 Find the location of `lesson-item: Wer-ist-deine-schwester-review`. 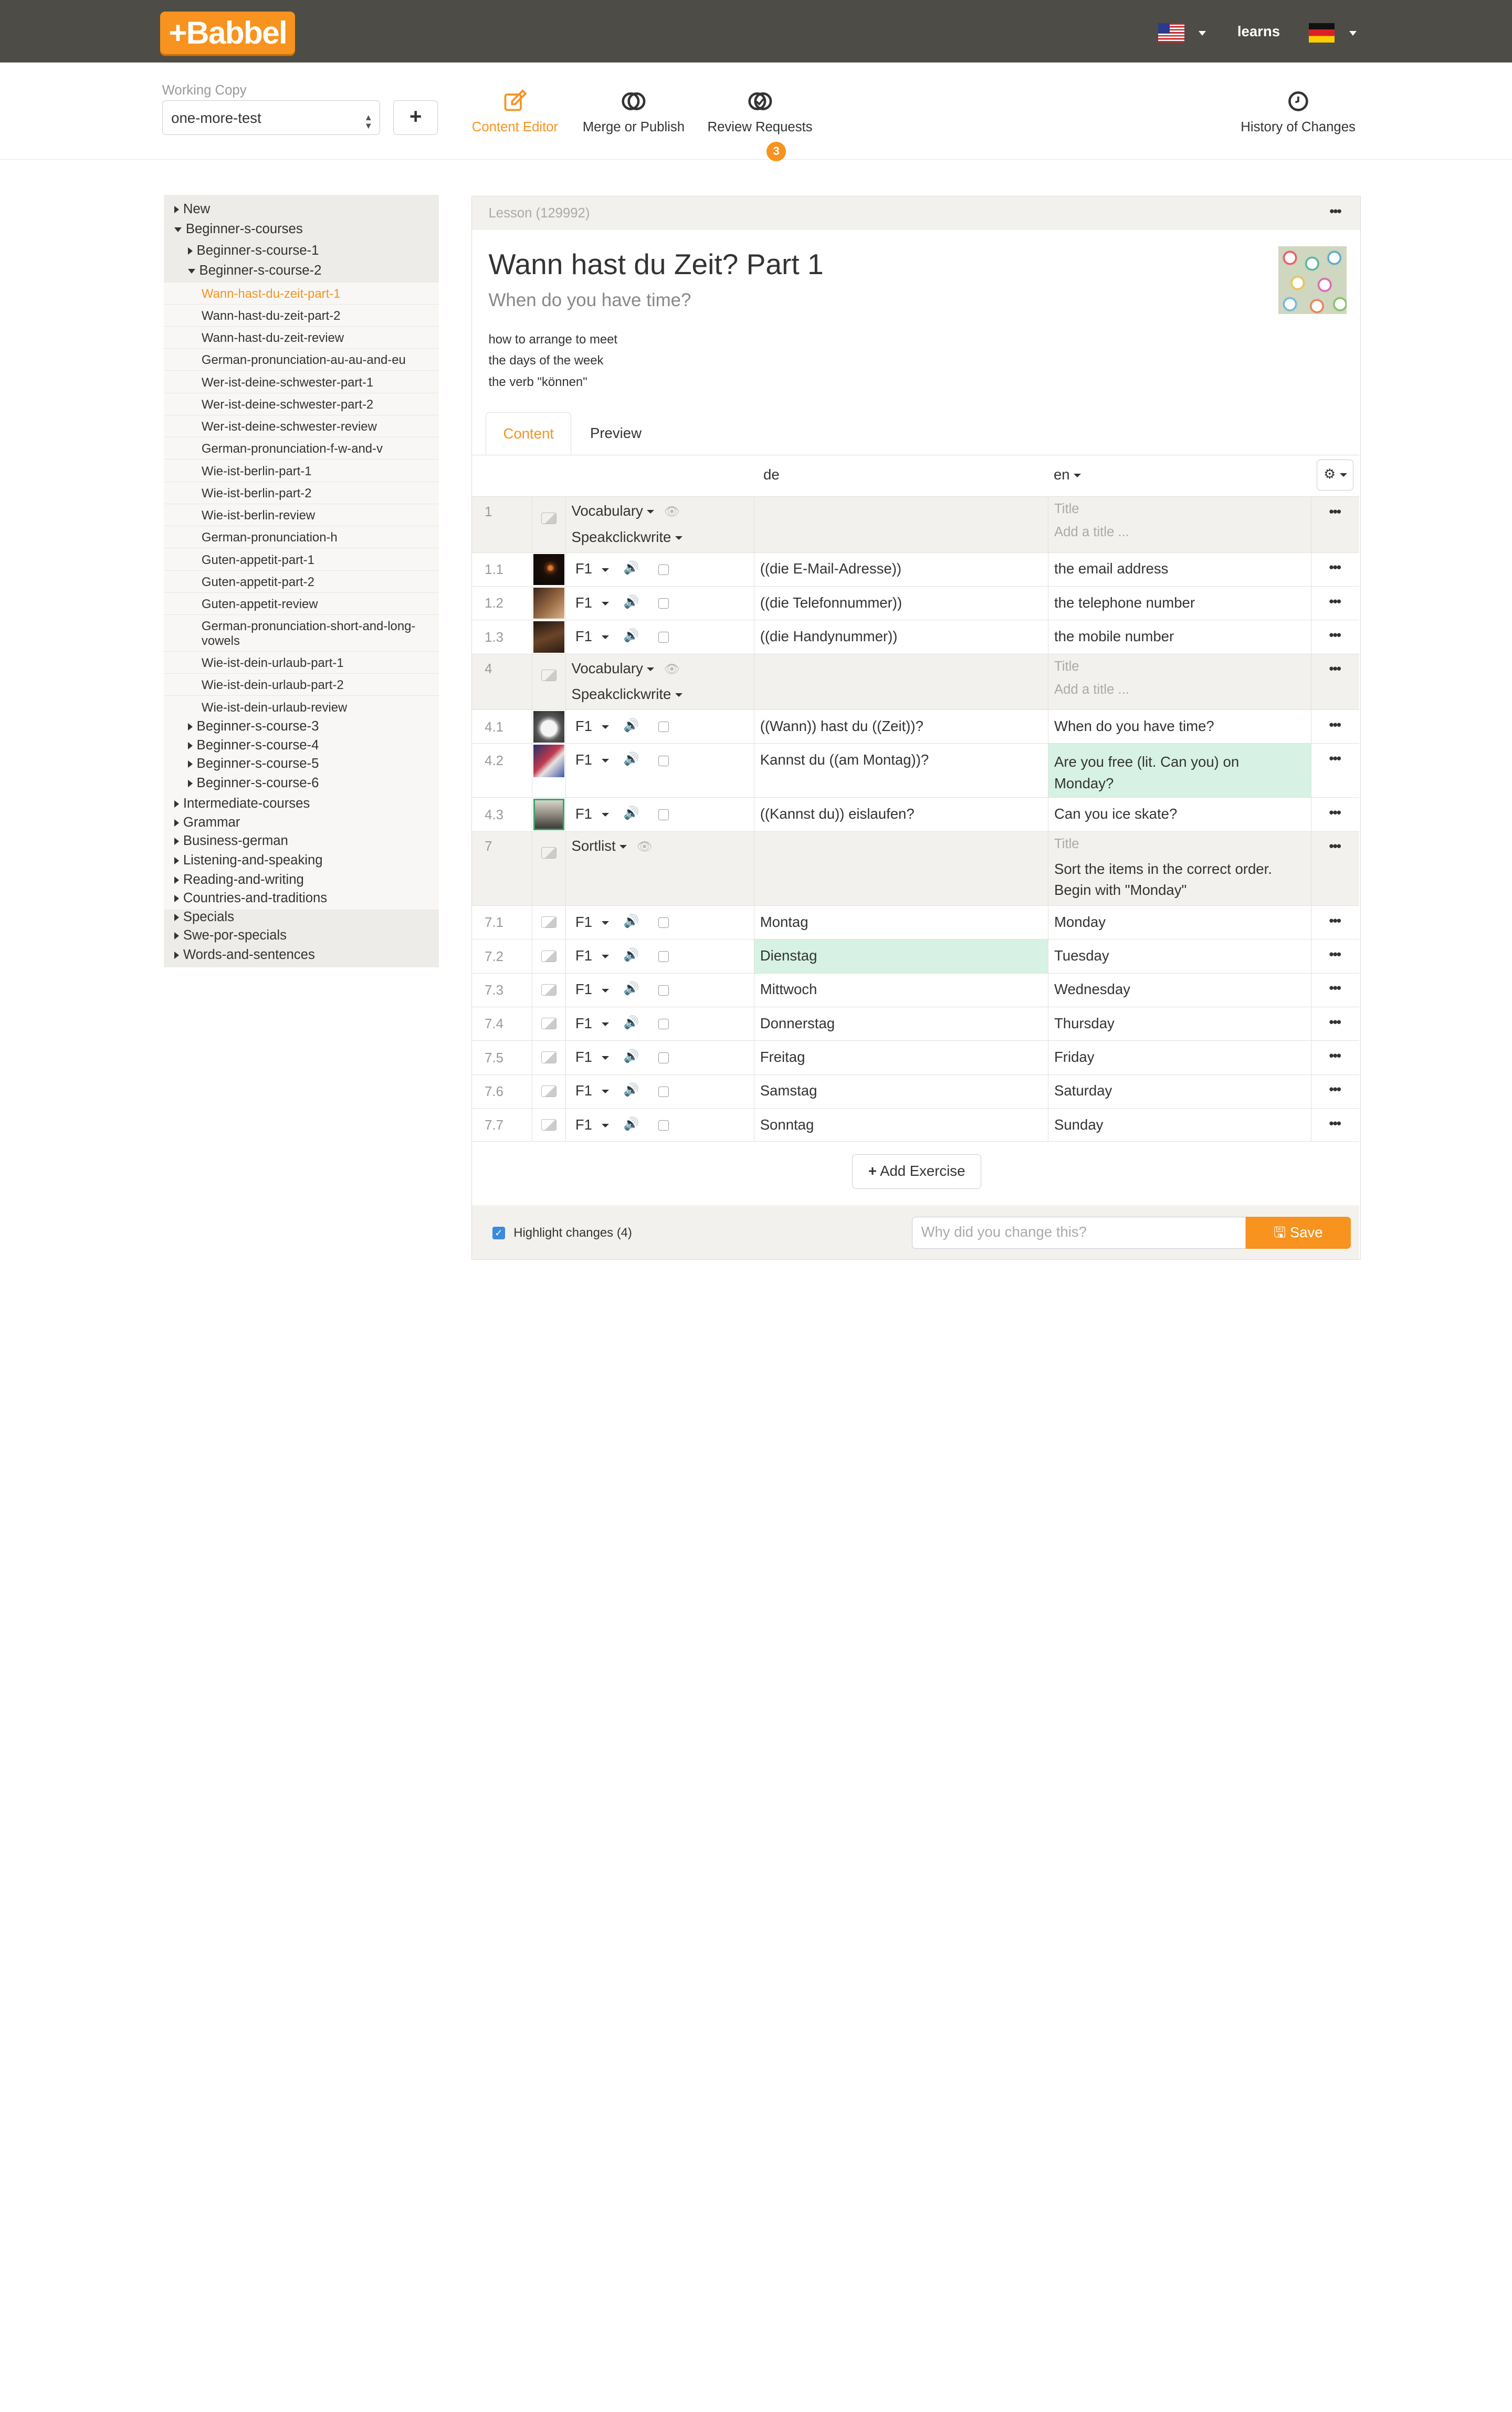

lesson-item: Wer-ist-deine-schwester-review is located at coordinates (317, 427).